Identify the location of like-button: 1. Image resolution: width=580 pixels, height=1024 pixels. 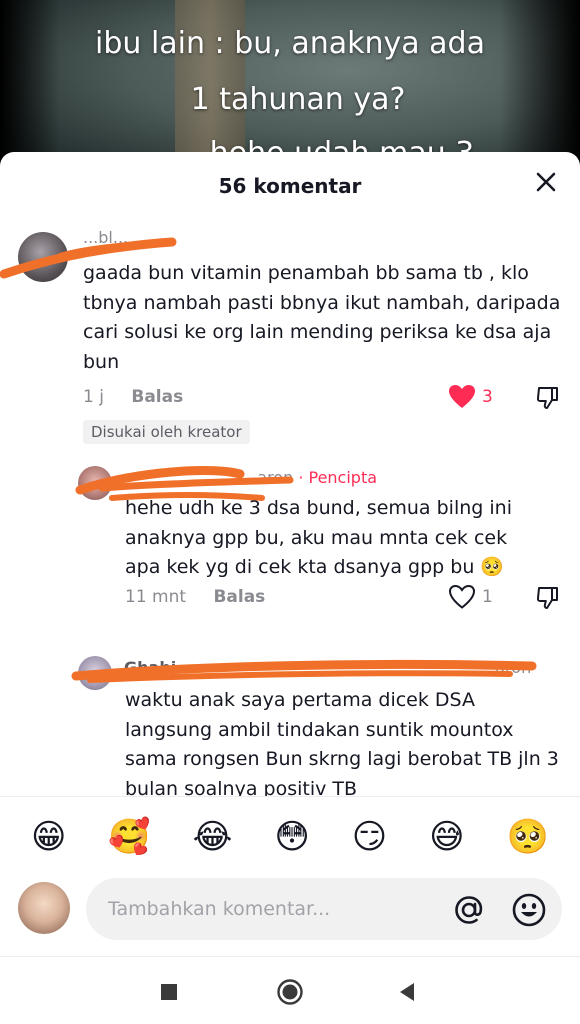
(470, 597).